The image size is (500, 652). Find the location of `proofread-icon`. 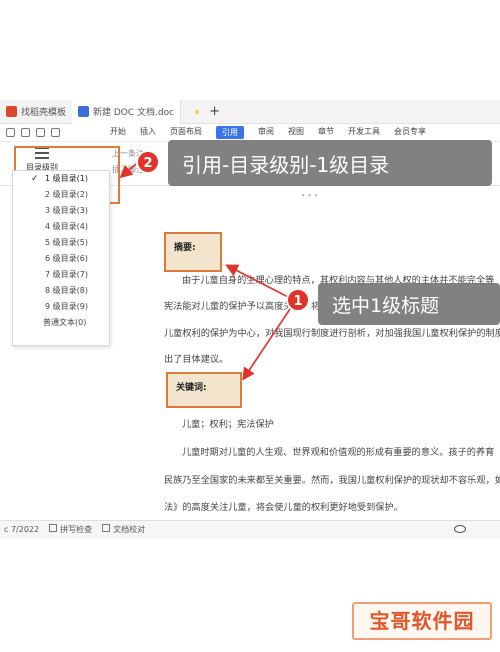

proofread-icon is located at coordinates (106, 528).